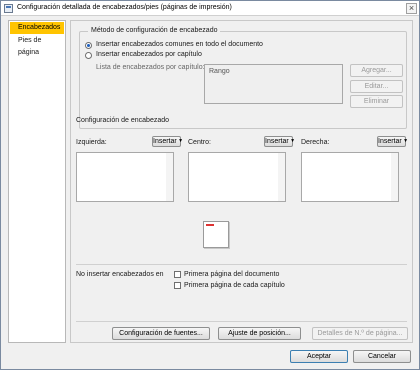 The width and height of the screenshot is (420, 370). What do you see at coordinates (273, 84) in the screenshot?
I see `chapter-list: Rango` at bounding box center [273, 84].